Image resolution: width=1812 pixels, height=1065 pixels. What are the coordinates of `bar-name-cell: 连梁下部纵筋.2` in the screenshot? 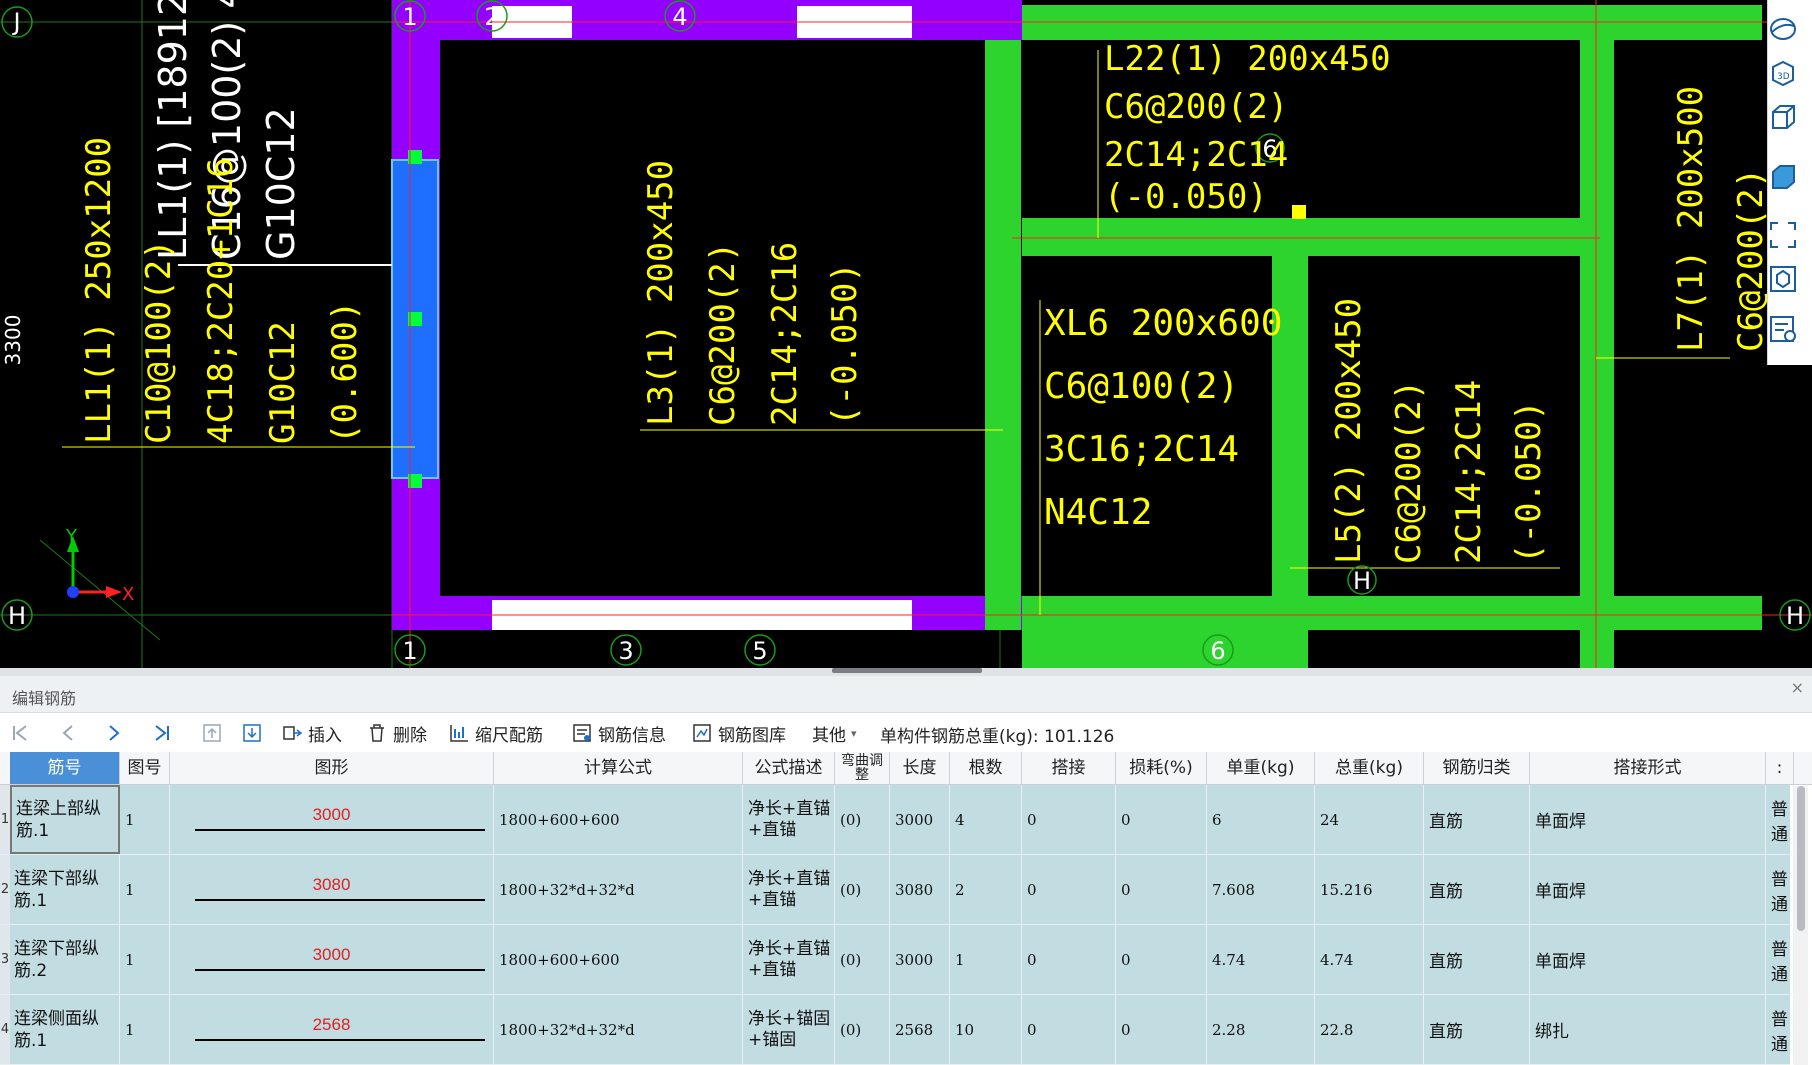 It's located at (65, 959).